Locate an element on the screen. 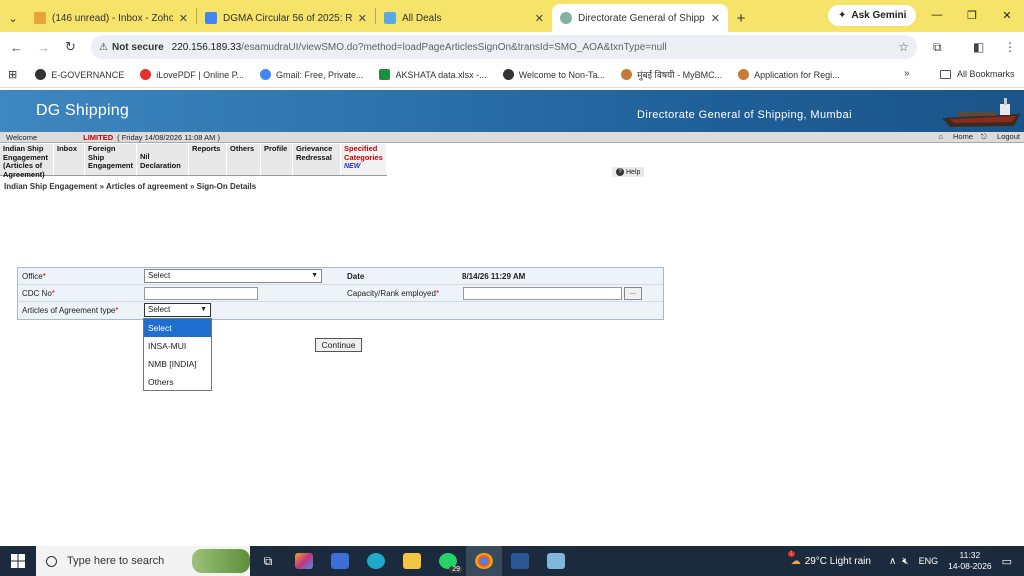  edge-button is located at coordinates (376, 561).